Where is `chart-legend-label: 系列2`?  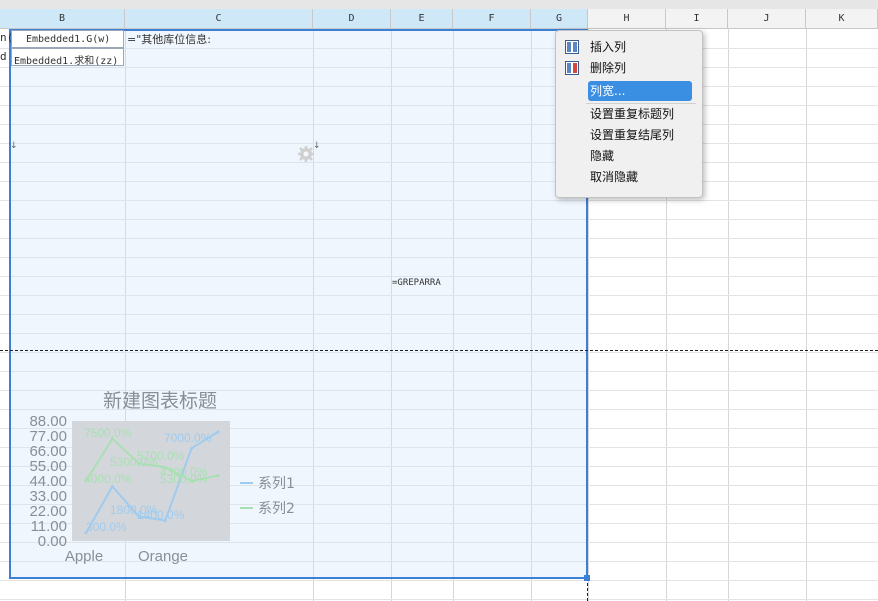
chart-legend-label: 系列2 is located at coordinates (276, 509).